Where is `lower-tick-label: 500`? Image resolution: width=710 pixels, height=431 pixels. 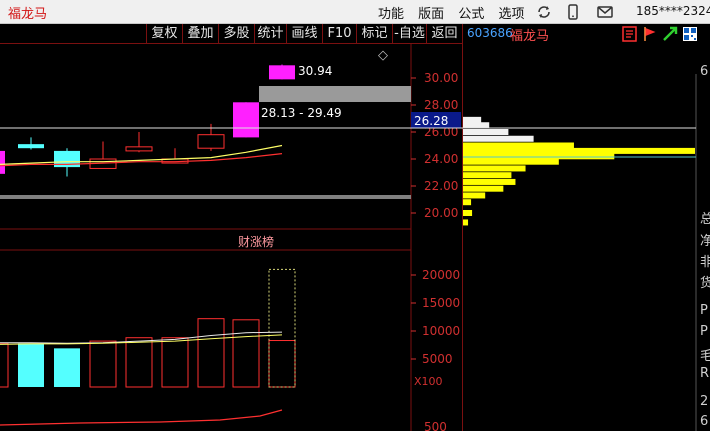 lower-tick-label: 500 is located at coordinates (435, 425).